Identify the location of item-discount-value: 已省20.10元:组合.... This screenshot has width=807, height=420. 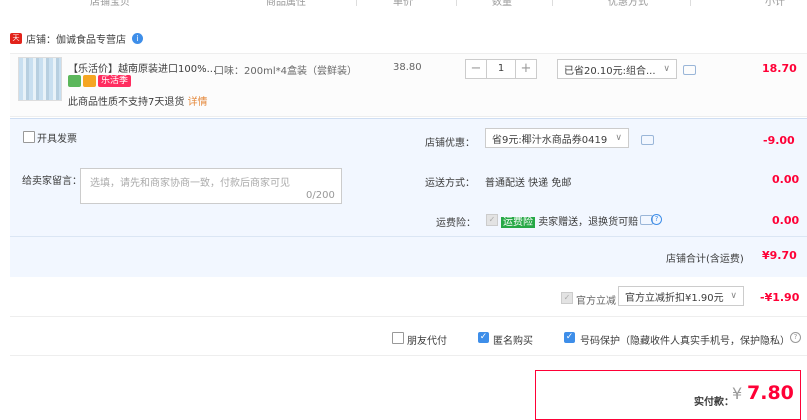
(610, 71).